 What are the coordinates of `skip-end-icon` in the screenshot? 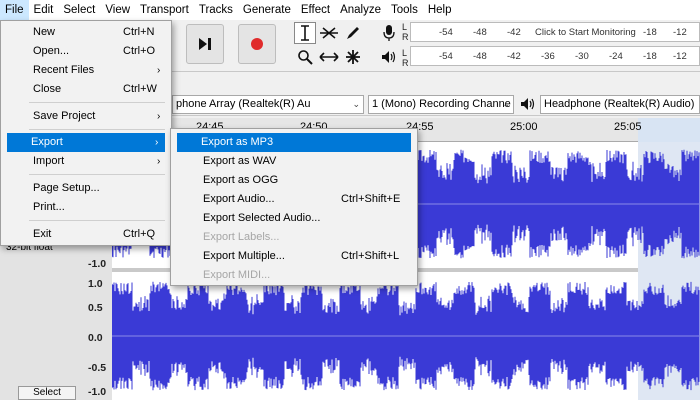 It's located at (205, 44).